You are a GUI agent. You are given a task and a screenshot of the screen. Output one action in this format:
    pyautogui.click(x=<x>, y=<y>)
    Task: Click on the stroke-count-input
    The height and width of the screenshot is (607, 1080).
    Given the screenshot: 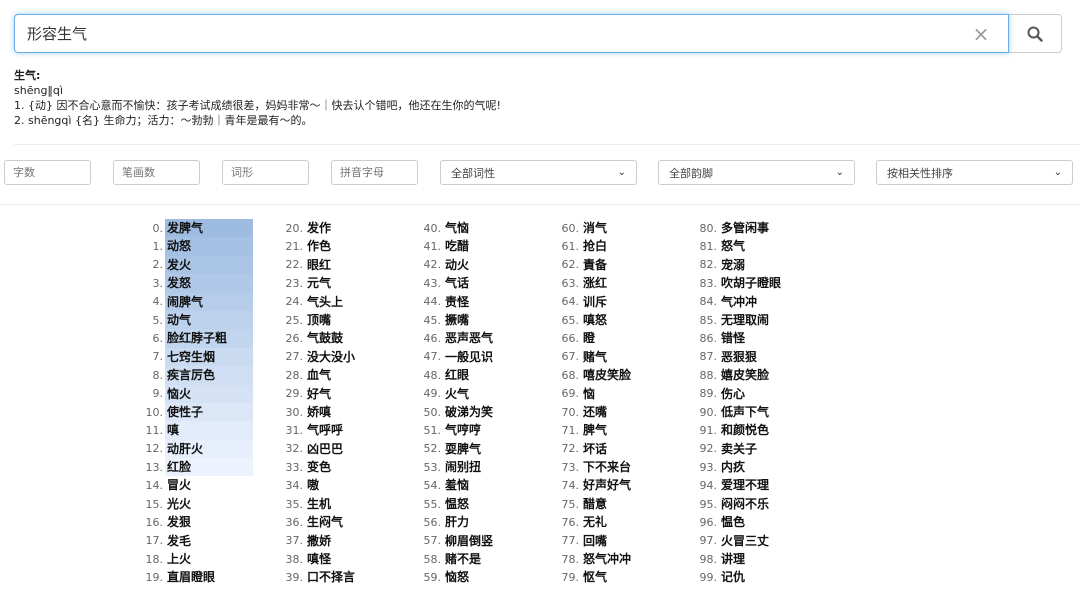 What is the action you would take?
    pyautogui.click(x=156, y=172)
    